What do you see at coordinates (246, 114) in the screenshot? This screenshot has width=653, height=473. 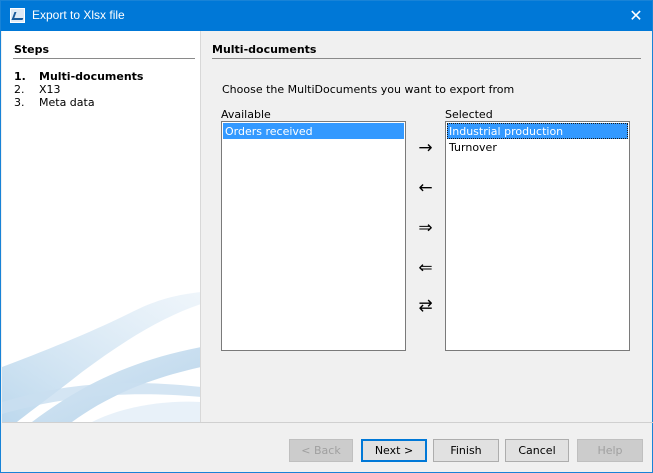 I see `available-label: Available` at bounding box center [246, 114].